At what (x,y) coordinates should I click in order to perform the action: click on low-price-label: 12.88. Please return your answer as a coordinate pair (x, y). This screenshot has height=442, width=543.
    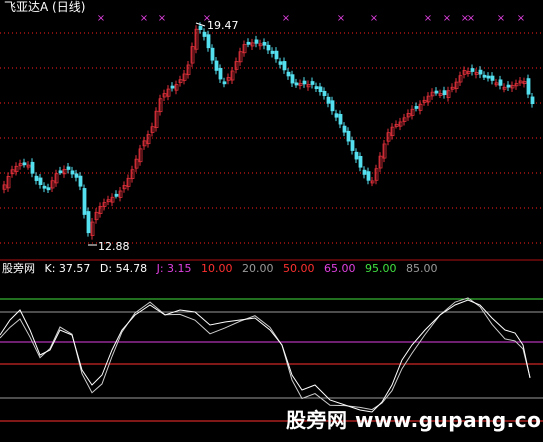
    Looking at the image, I should click on (114, 246).